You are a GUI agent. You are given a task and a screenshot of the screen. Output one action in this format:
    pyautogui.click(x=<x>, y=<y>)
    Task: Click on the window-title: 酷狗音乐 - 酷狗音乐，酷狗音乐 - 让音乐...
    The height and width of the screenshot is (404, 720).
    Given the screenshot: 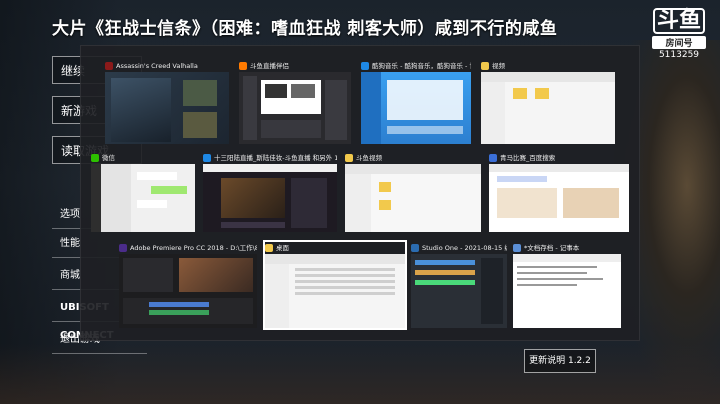 What is the action you would take?
    pyautogui.click(x=421, y=66)
    